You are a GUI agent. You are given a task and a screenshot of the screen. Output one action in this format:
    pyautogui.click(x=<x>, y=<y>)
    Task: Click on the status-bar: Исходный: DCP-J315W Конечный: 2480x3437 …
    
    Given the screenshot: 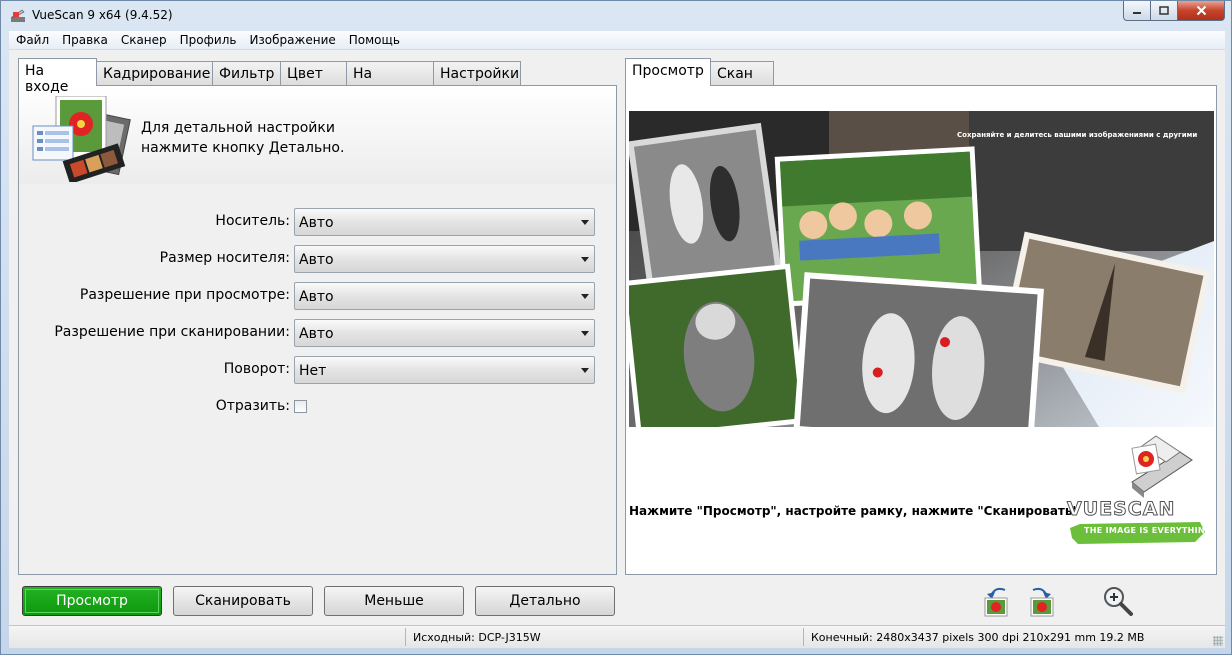 What is the action you would take?
    pyautogui.click(x=617, y=636)
    